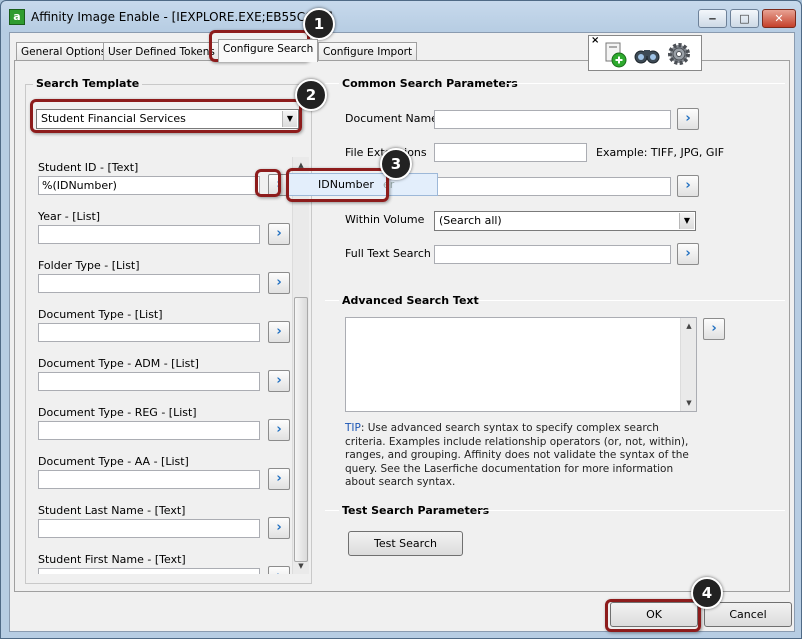  What do you see at coordinates (510, 152) in the screenshot?
I see `file-extensions-input` at bounding box center [510, 152].